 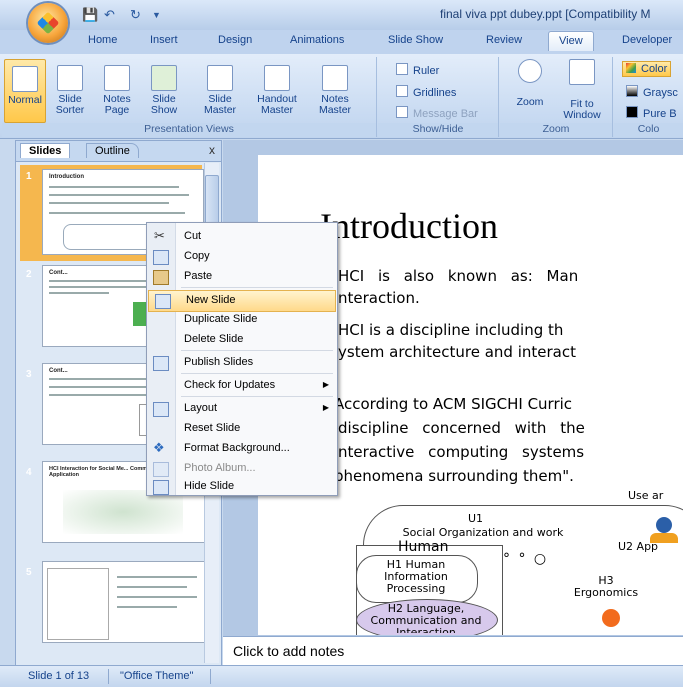 What do you see at coordinates (45, 150) in the screenshot?
I see `tab-slides: Slides` at bounding box center [45, 150].